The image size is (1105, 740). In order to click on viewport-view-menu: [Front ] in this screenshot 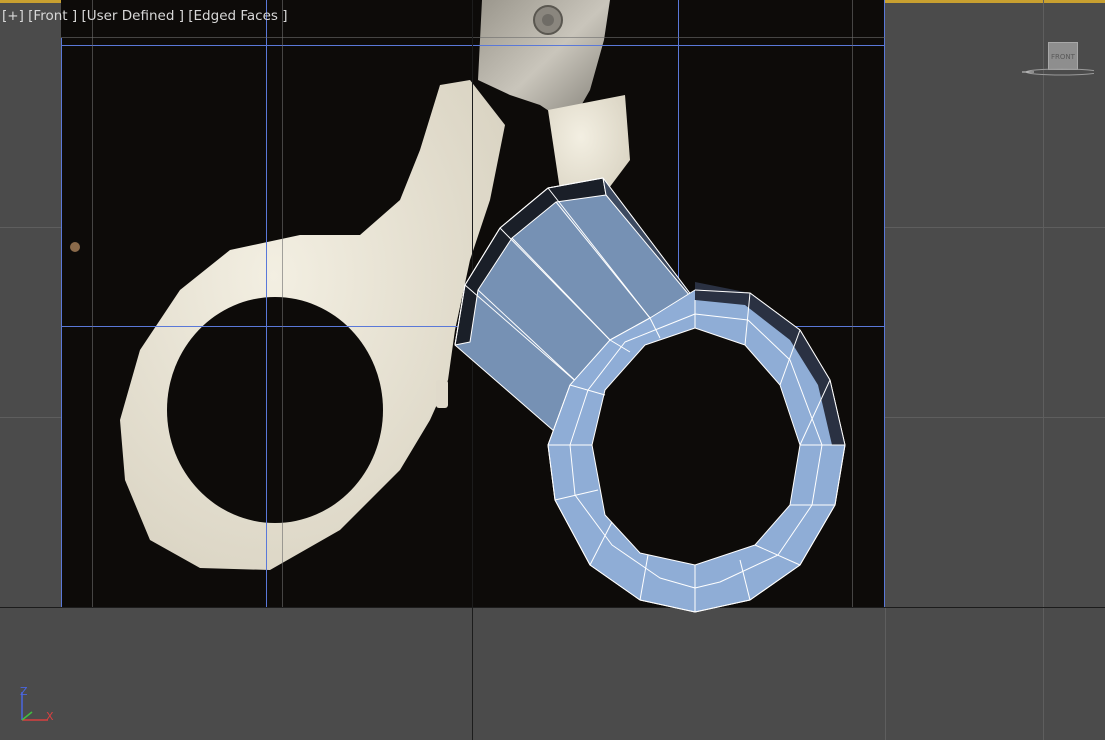, I will do `click(52, 16)`.